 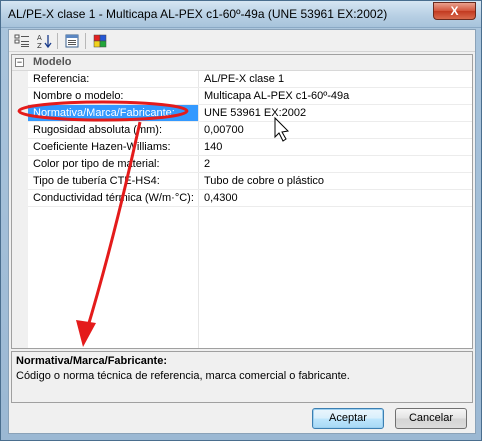 What do you see at coordinates (91, 361) in the screenshot?
I see `description-title: Normativa/Marca/Fabricante:` at bounding box center [91, 361].